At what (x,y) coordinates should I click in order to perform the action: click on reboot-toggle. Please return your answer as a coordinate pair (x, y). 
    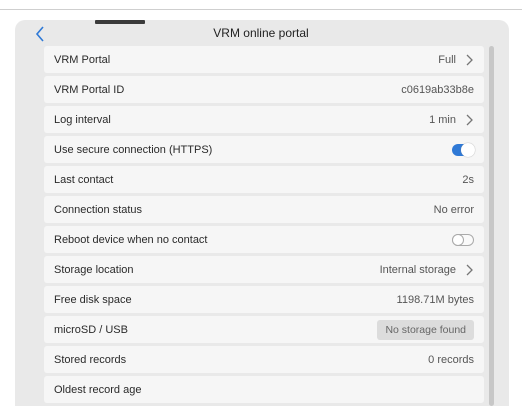
    Looking at the image, I should click on (463, 239).